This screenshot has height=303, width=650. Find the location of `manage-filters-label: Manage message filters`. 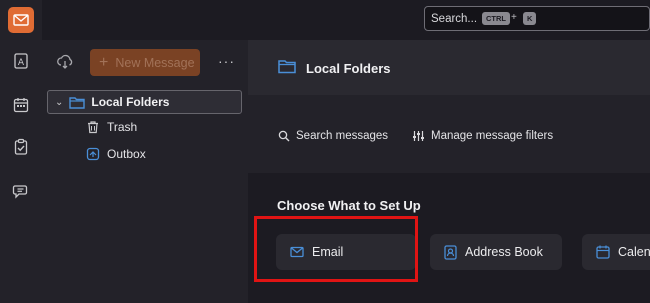

manage-filters-label: Manage message filters is located at coordinates (492, 136).